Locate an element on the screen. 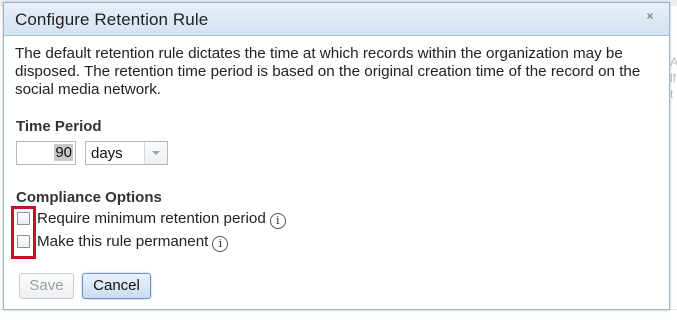 The height and width of the screenshot is (320, 677). background-page-text: Alf t is located at coordinates (673, 78).